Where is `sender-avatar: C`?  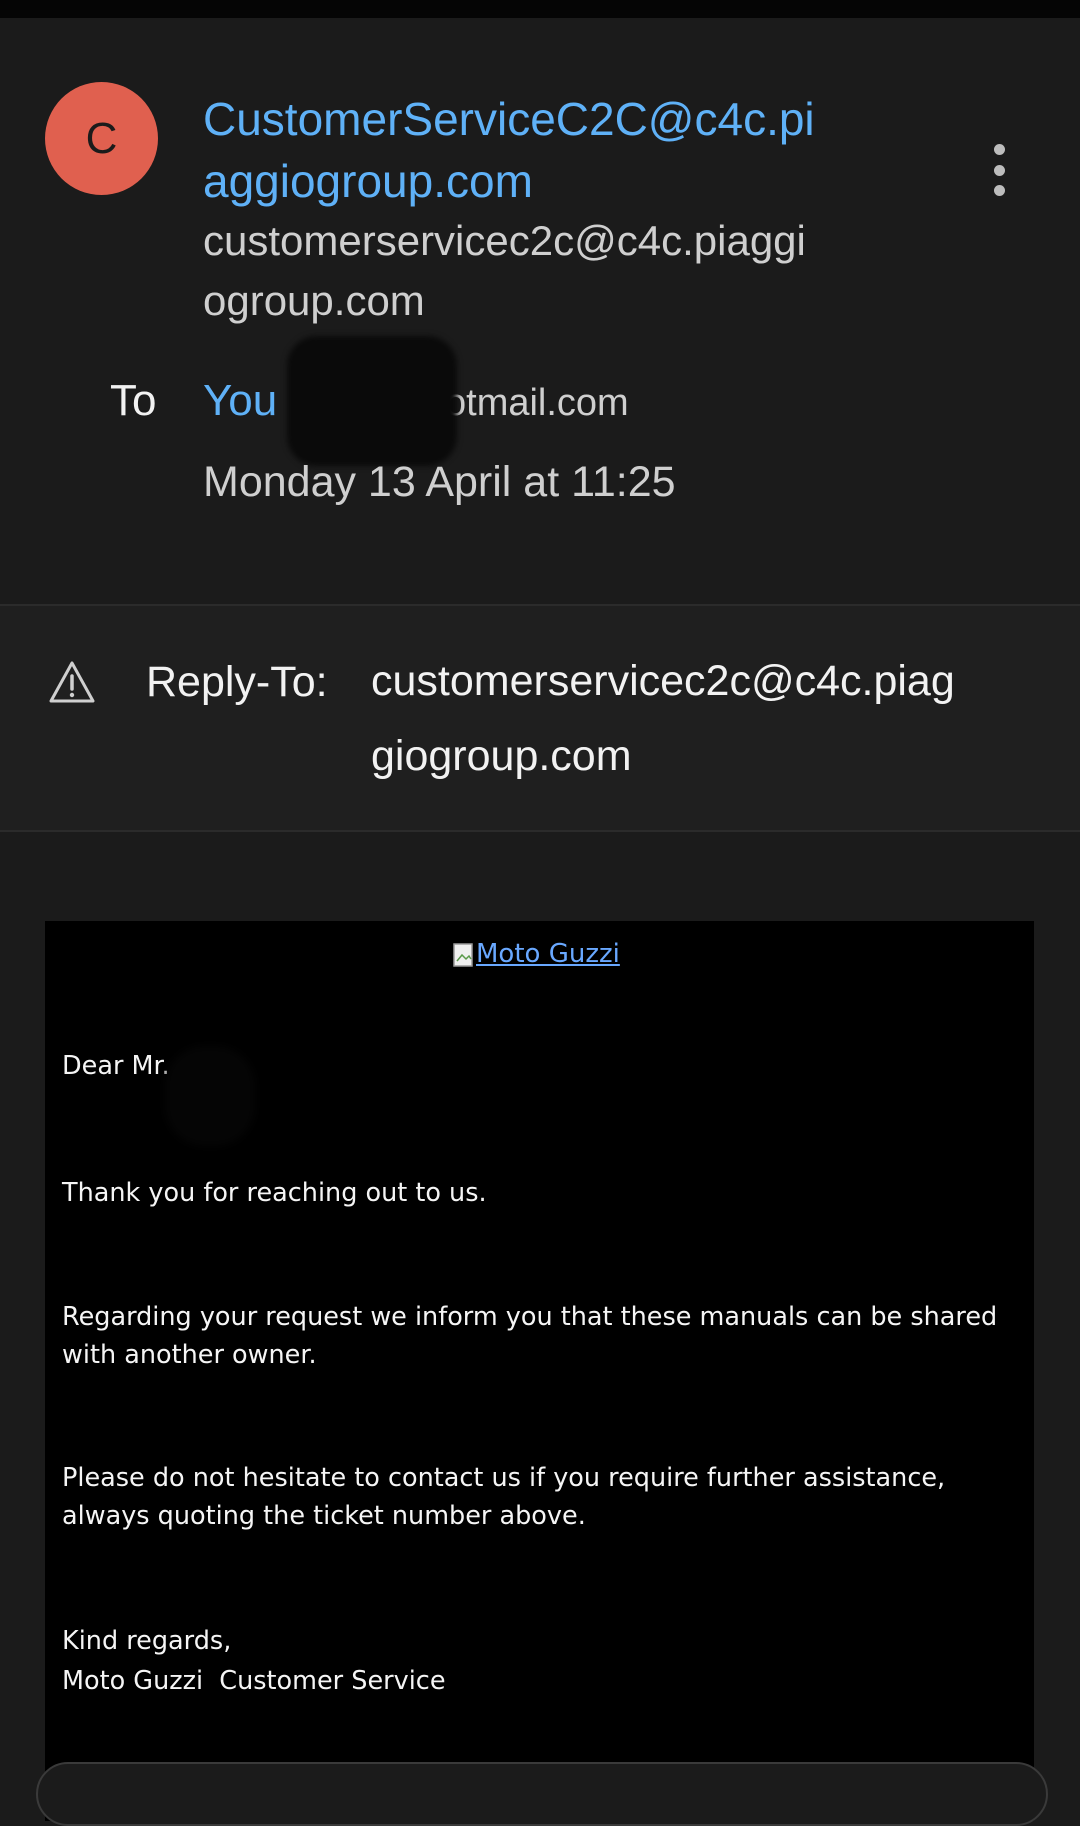
sender-avatar: C is located at coordinates (101, 138).